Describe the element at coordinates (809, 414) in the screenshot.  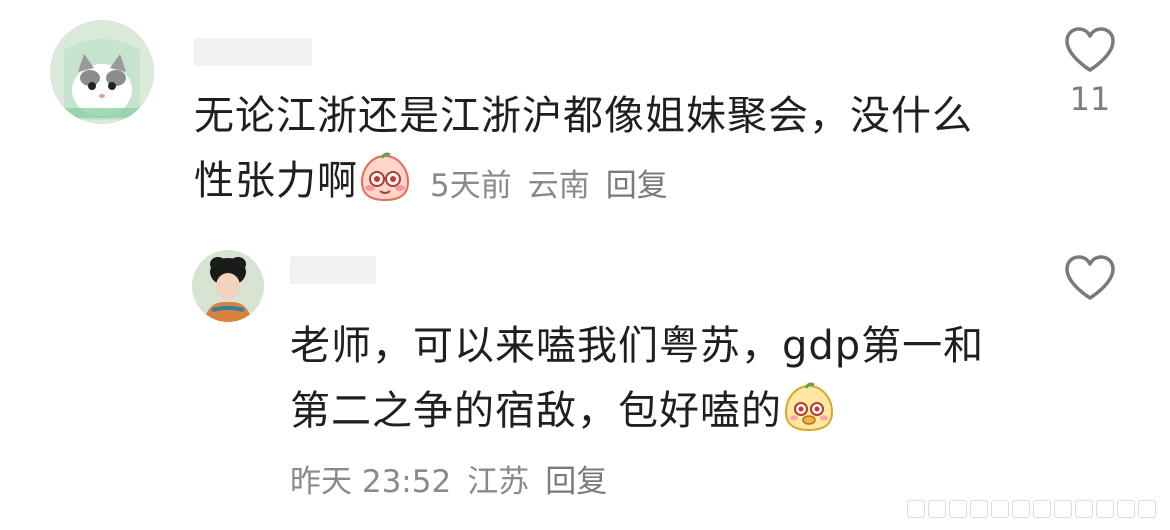
I see `sly-peach-emoji` at that location.